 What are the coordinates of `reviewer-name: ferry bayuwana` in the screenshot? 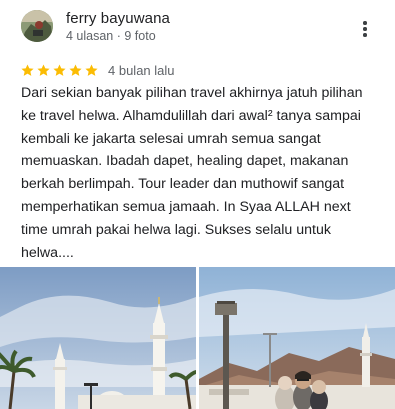 It's located at (118, 18).